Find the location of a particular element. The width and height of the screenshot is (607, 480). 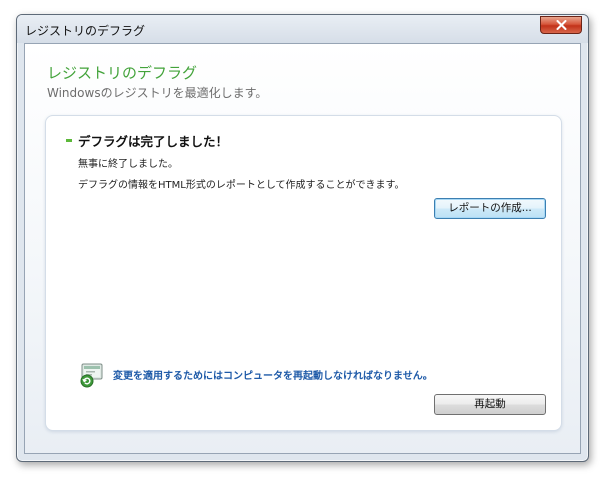

close-button is located at coordinates (561, 25).